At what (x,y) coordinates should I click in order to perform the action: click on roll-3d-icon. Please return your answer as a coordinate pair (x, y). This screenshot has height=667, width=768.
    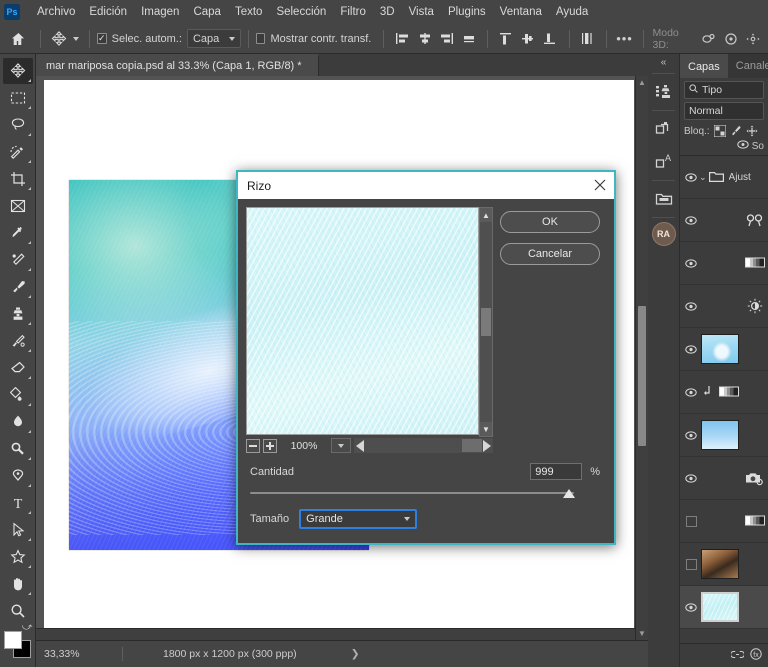
    Looking at the image, I should click on (731, 39).